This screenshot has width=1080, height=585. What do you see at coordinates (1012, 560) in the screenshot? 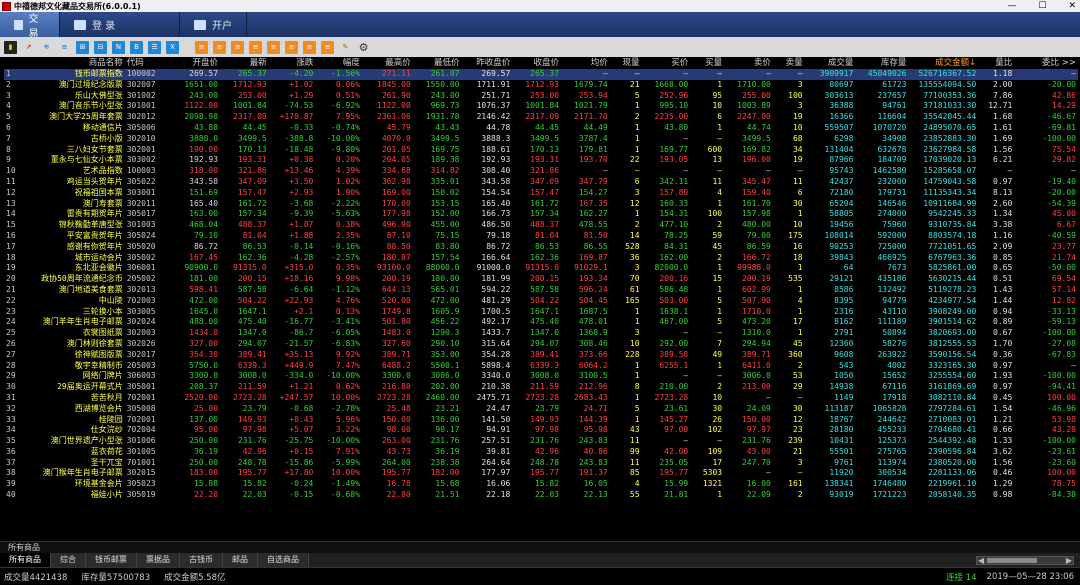
I see `scroll-thumb` at bounding box center [1012, 560].